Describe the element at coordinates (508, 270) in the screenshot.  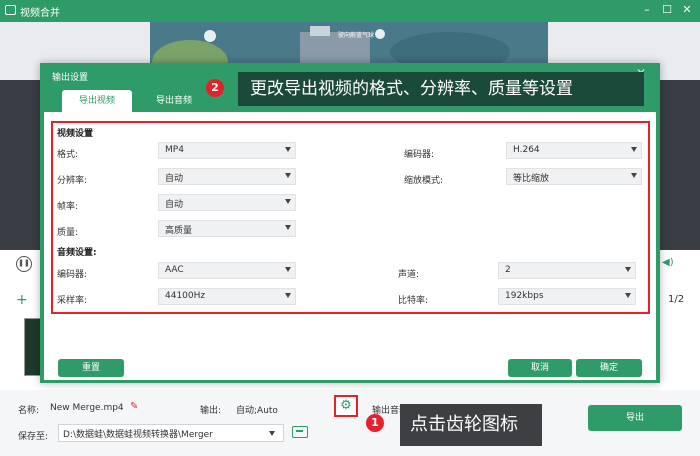
I see `channel-value: 2` at that location.